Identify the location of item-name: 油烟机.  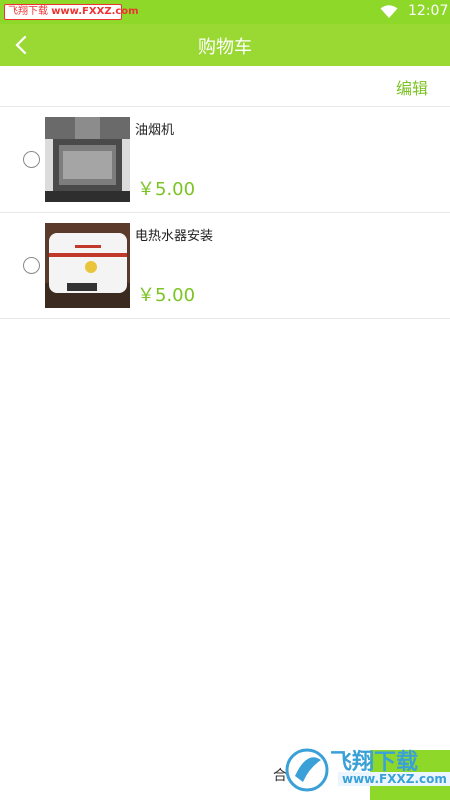
(154, 128).